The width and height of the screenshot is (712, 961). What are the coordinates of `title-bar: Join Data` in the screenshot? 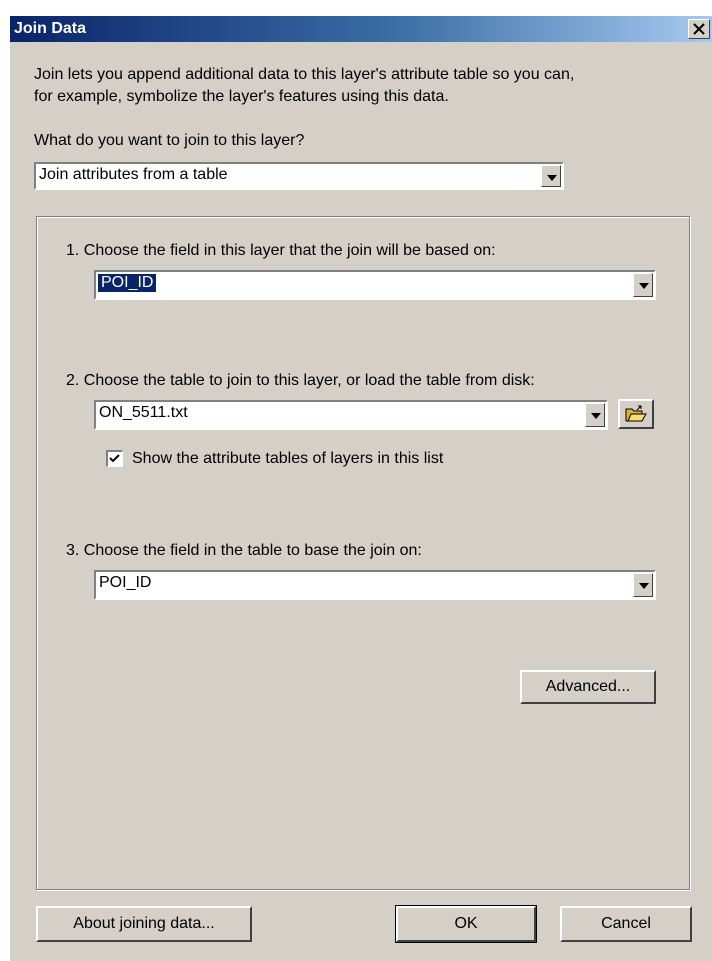 It's located at (361, 29).